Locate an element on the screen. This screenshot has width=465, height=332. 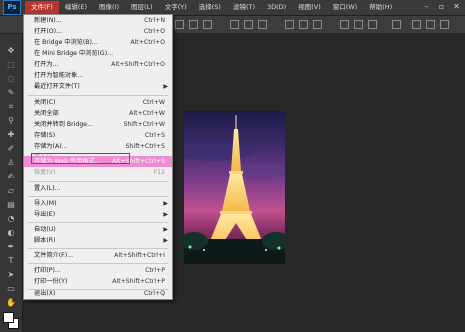
menu-select: 选择(S) is located at coordinates (210, 7).